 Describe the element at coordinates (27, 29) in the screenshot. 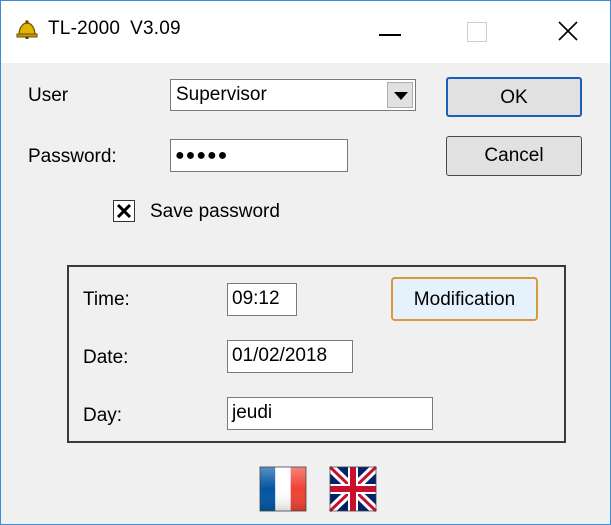

I see `bell-icon` at that location.